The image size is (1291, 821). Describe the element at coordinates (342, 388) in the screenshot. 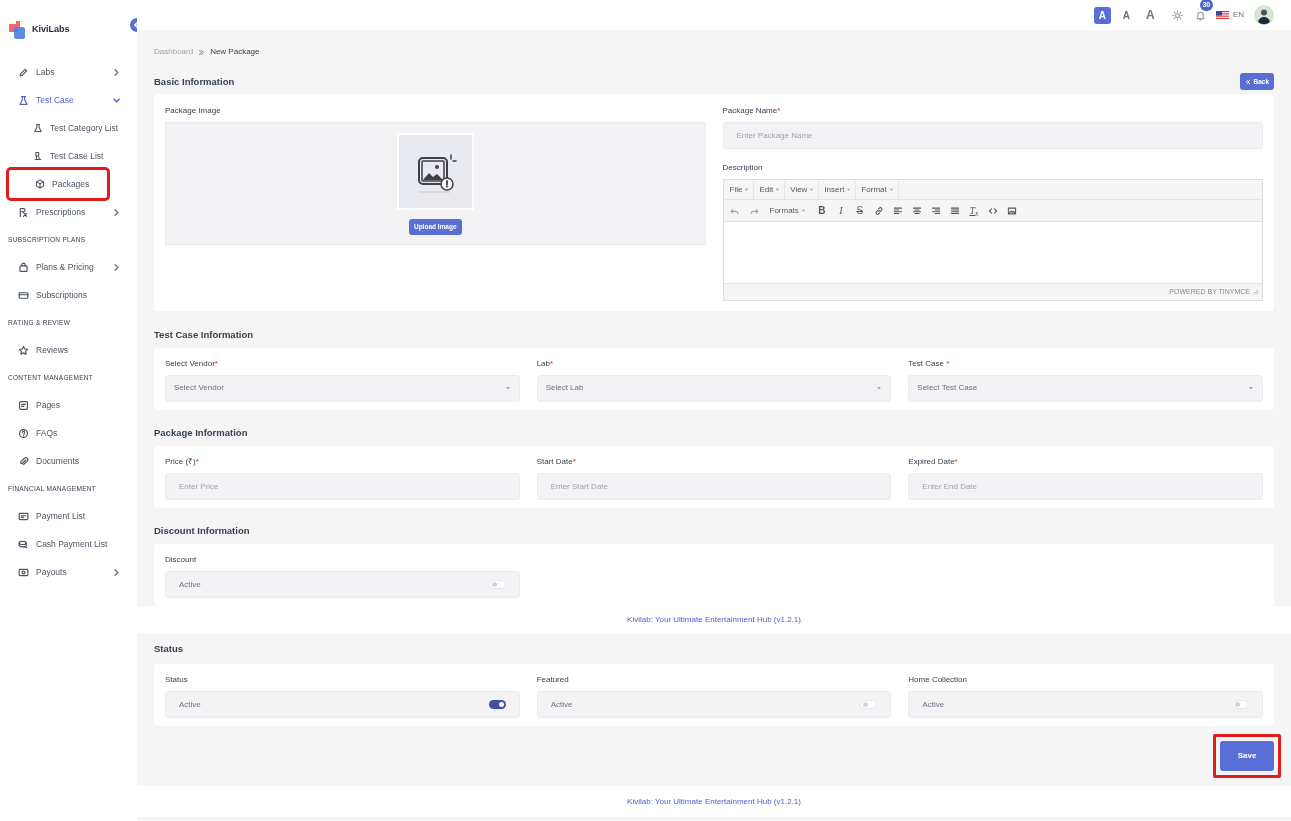

I see `select-field: Select Vendor` at that location.